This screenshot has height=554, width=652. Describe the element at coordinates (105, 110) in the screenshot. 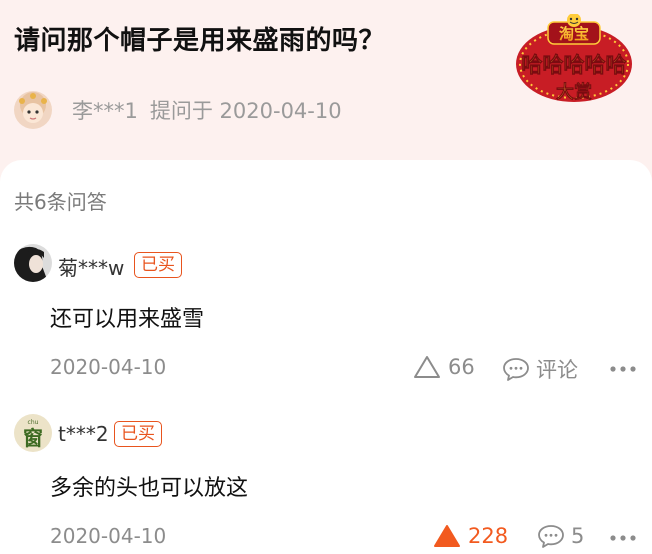

I see `asker-name: 李***1` at that location.